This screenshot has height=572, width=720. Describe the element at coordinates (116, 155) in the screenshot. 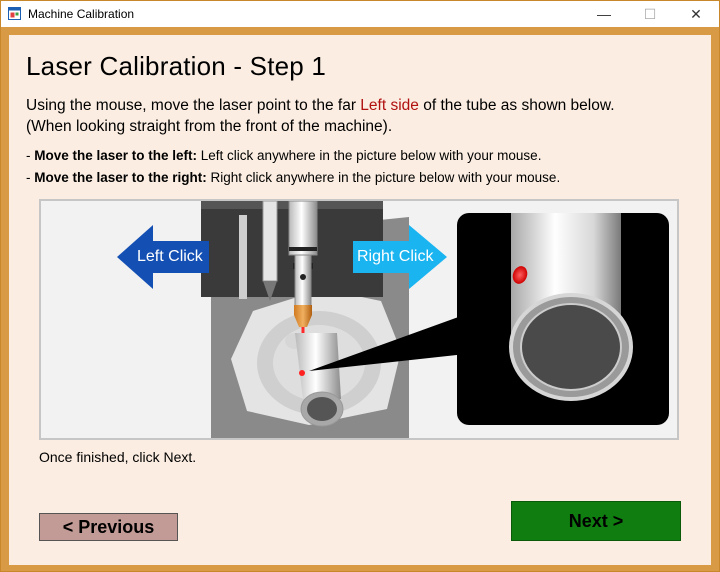

I see `bullet-left-title: Move the laser to the left:` at that location.